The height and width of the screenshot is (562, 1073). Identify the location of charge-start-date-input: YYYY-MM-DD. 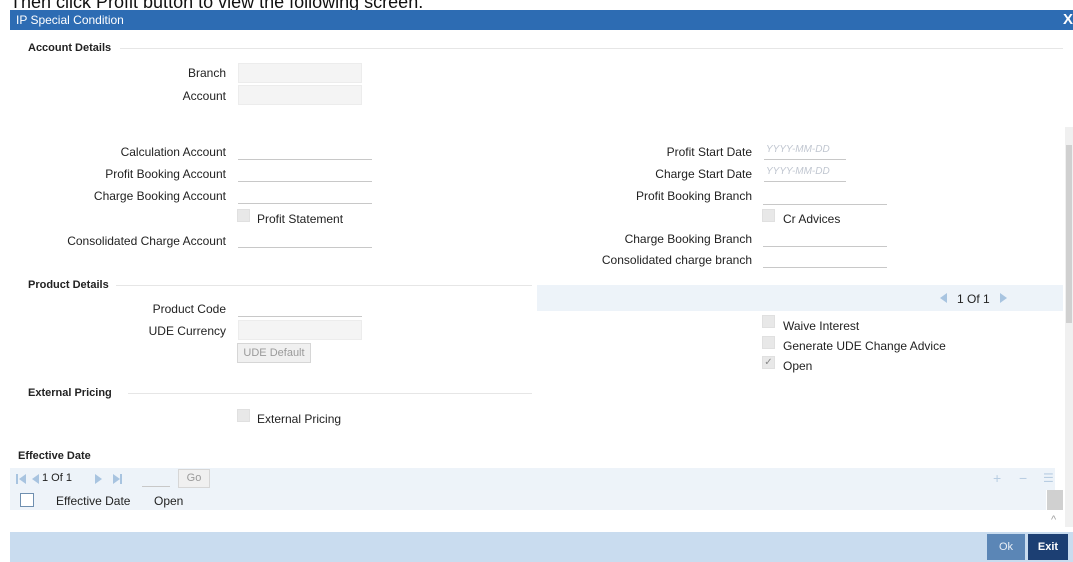
(805, 172).